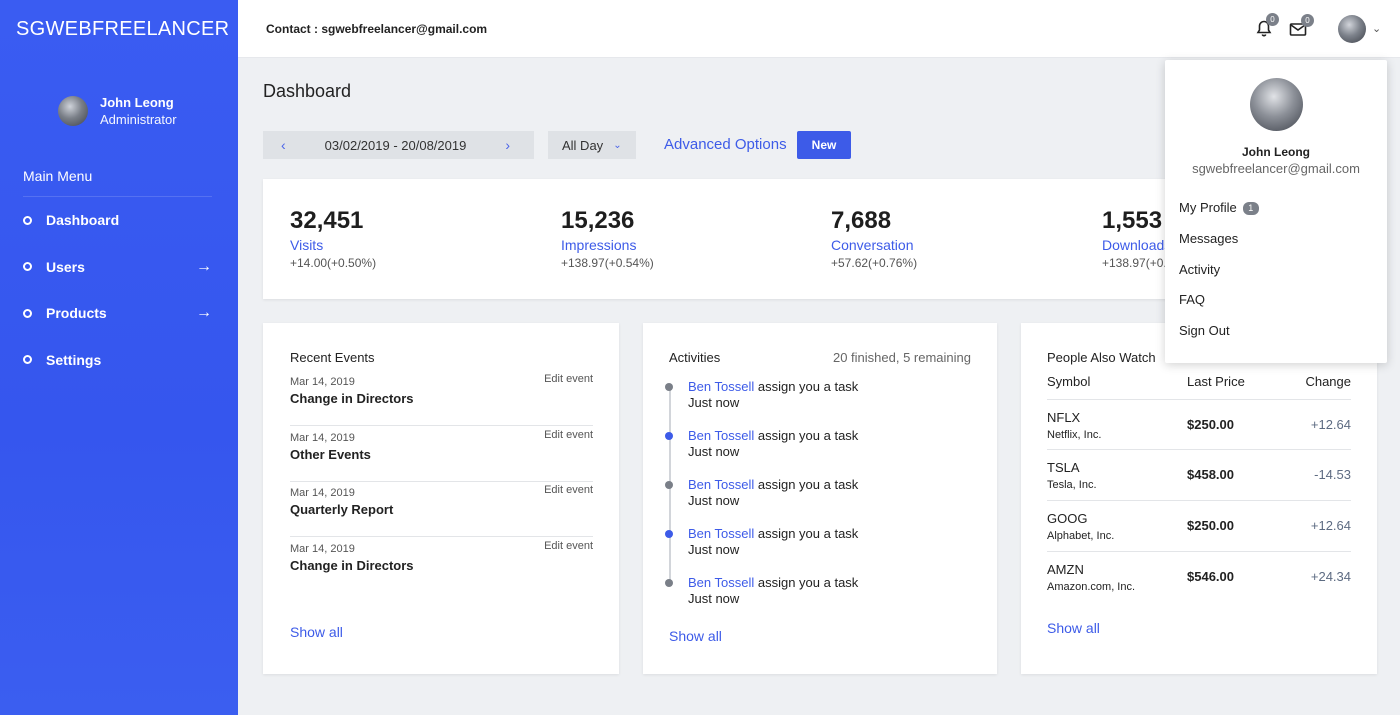  Describe the element at coordinates (1208, 238) in the screenshot. I see `menu-item-messages: Messages` at that location.